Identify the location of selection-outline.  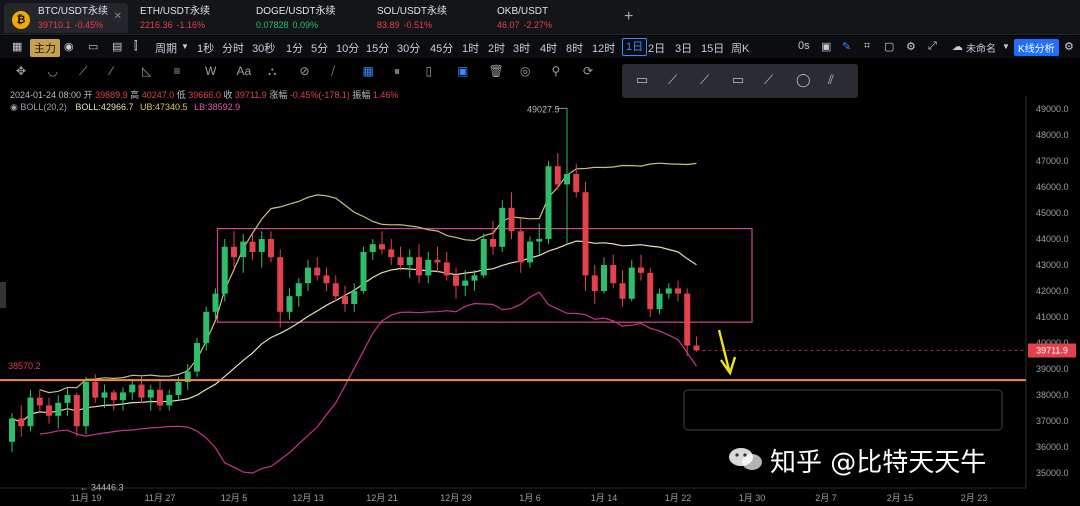
(843, 410).